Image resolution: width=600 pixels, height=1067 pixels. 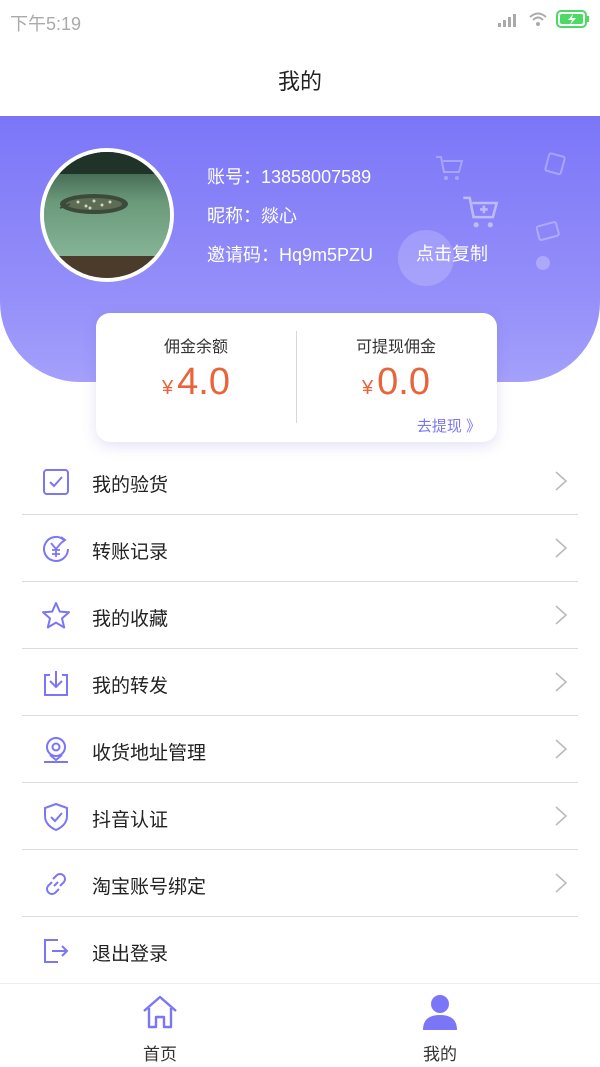 What do you see at coordinates (395, 347) in the screenshot?
I see `withdrawable-label: 可提现佣金` at bounding box center [395, 347].